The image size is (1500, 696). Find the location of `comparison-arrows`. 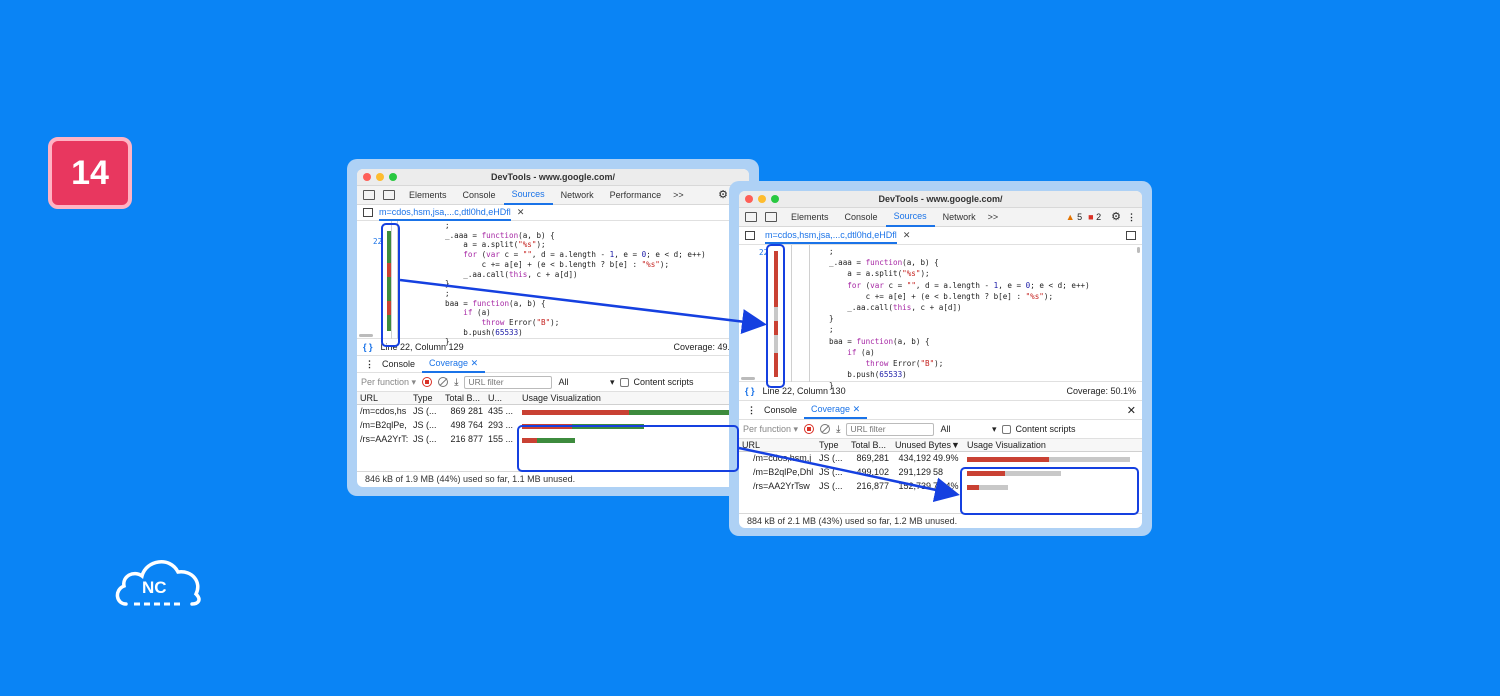

comparison-arrows is located at coordinates (679, 390).